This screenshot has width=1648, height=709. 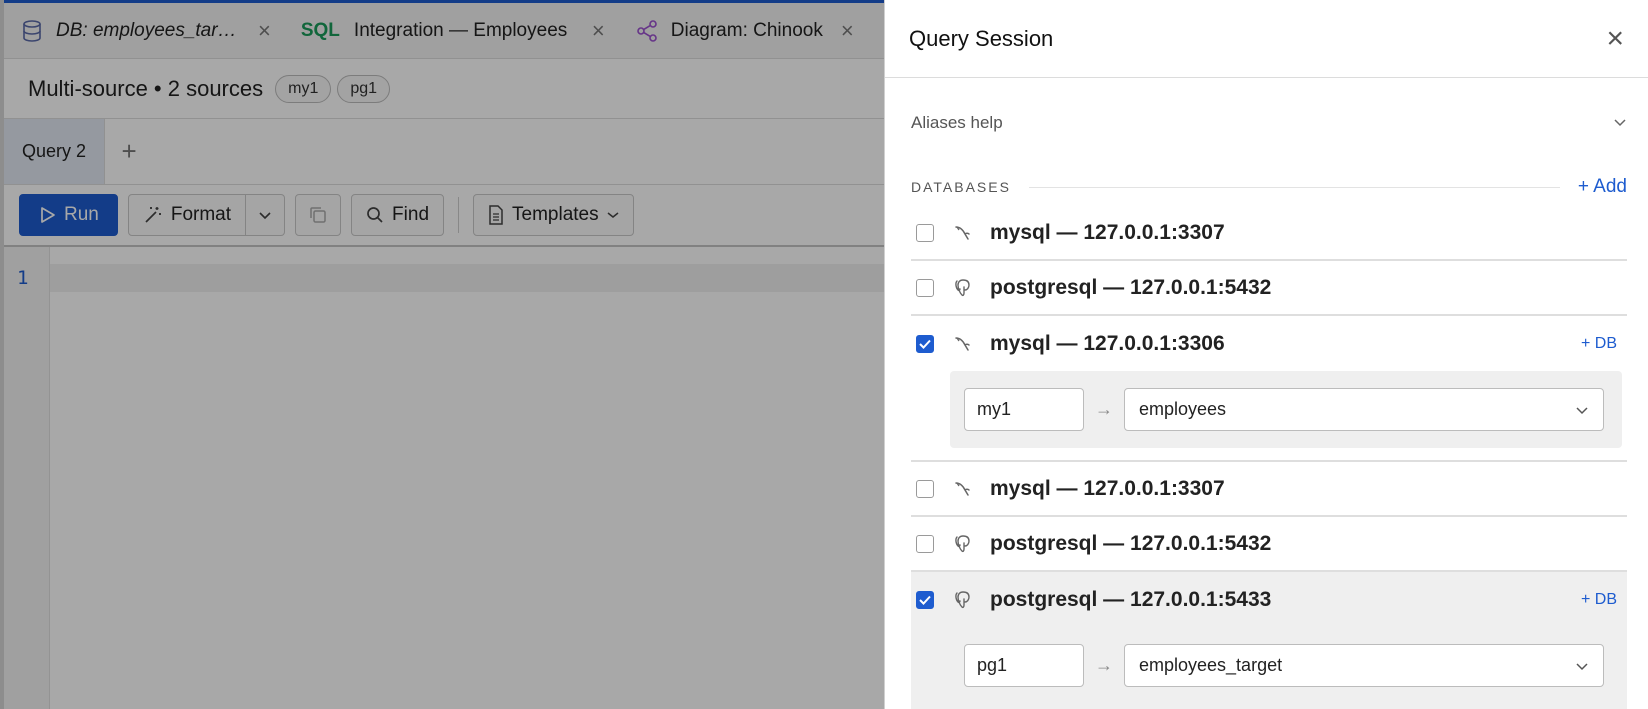 What do you see at coordinates (1364, 665) in the screenshot?
I see `database-select: employees_target` at bounding box center [1364, 665].